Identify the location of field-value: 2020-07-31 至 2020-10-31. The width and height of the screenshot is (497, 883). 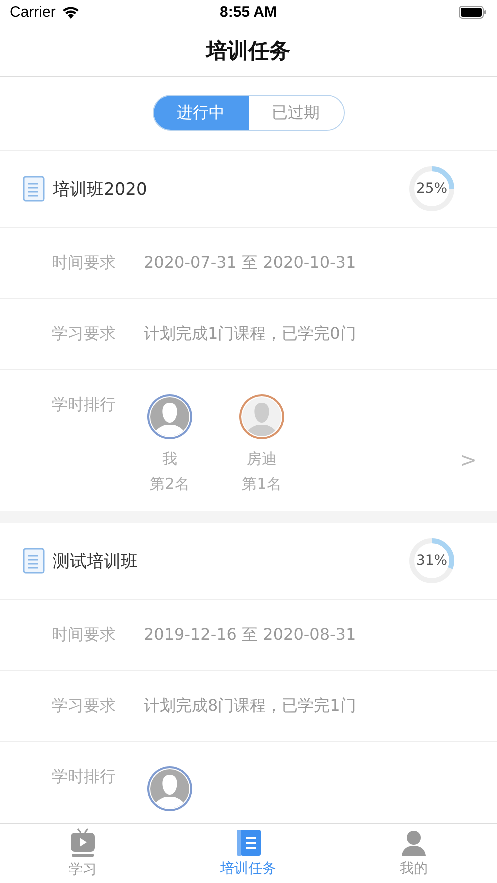
(250, 263).